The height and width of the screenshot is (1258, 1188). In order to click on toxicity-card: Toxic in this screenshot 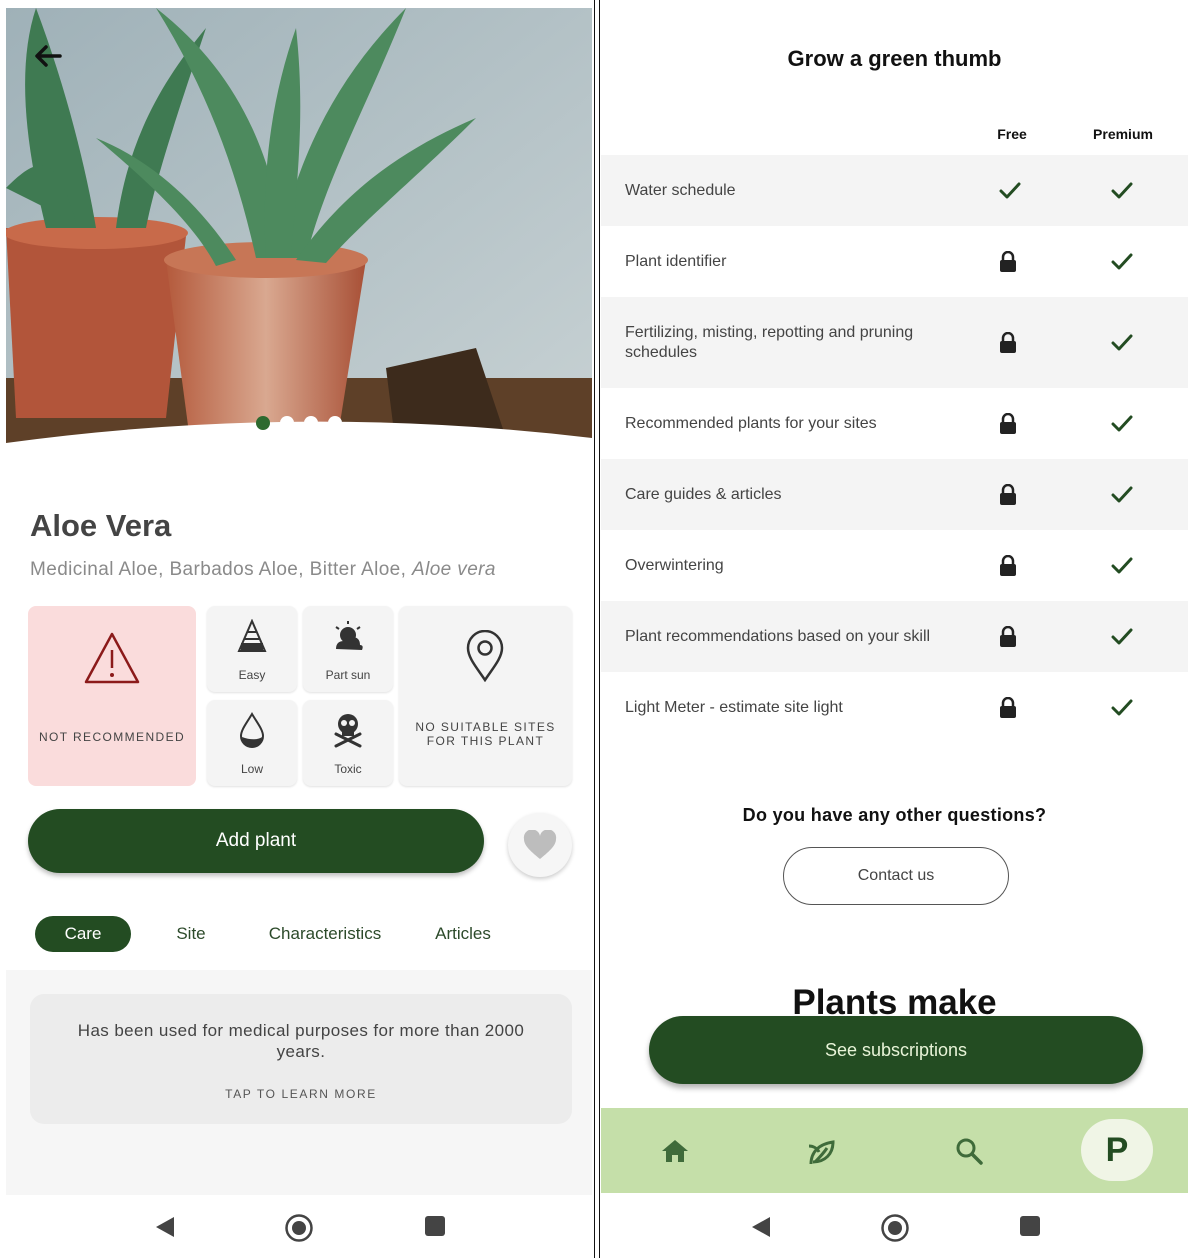, I will do `click(348, 743)`.